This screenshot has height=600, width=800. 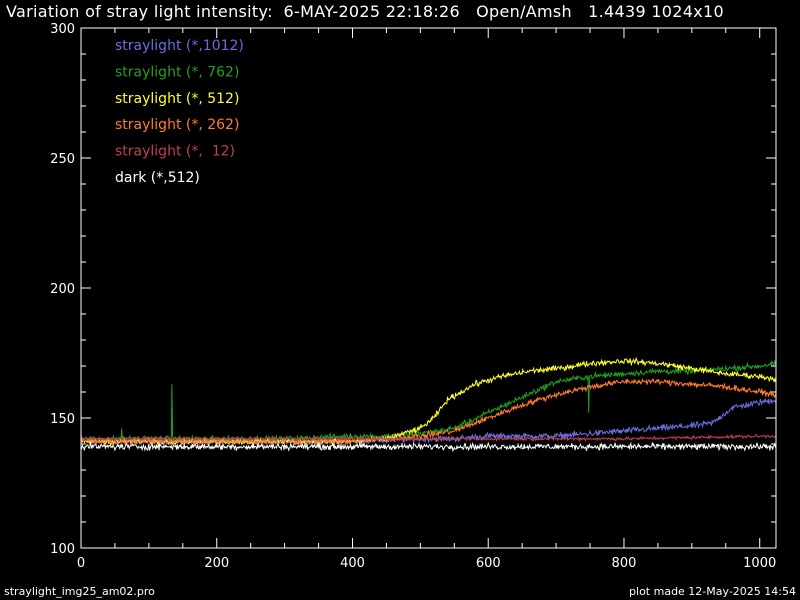 What do you see at coordinates (177, 72) in the screenshot?
I see `legend-entry: straylight (*, 762)` at bounding box center [177, 72].